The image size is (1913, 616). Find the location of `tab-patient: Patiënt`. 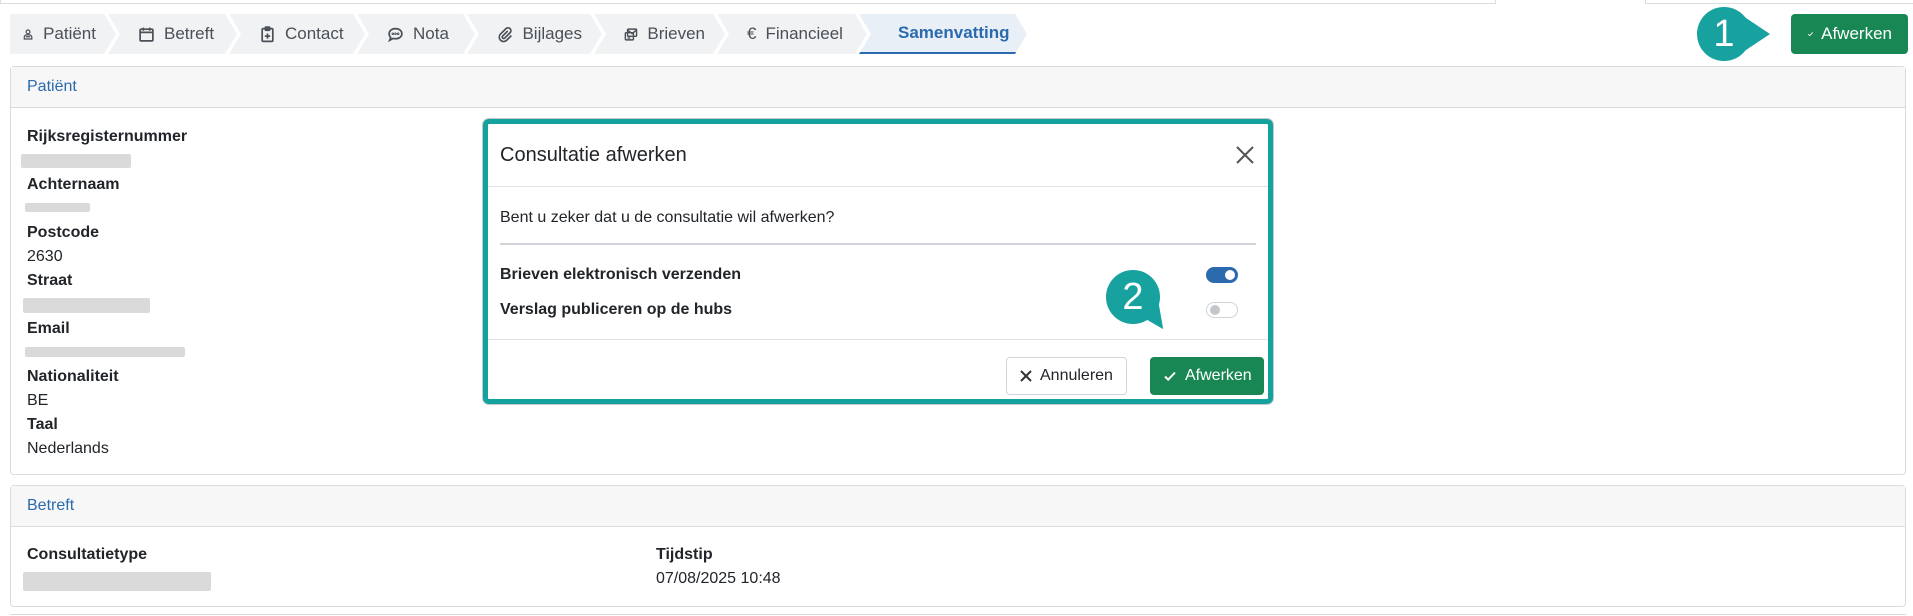

tab-patient: Patiënt is located at coordinates (63, 34).